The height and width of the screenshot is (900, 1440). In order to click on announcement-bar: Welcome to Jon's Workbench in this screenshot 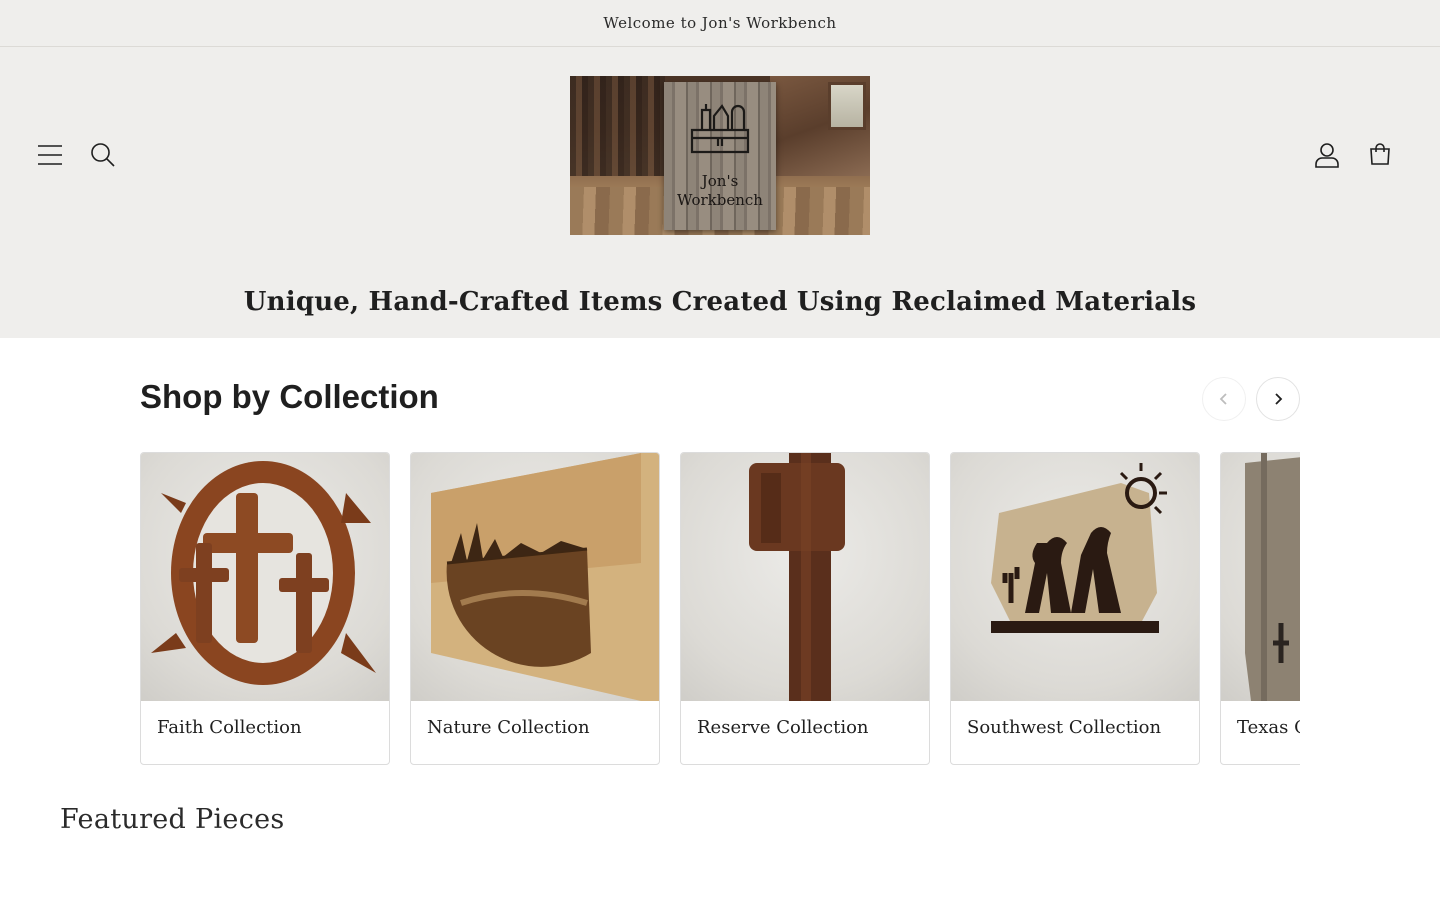, I will do `click(720, 23)`.